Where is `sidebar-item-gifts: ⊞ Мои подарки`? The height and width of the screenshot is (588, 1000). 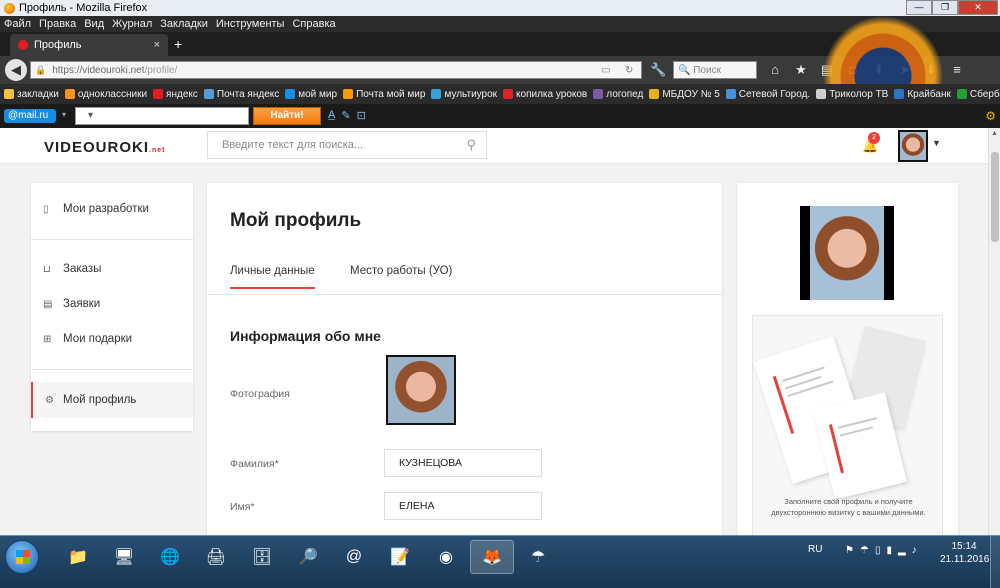
sidebar-item-gifts: ⊞ Мои подарки is located at coordinates (112, 339).